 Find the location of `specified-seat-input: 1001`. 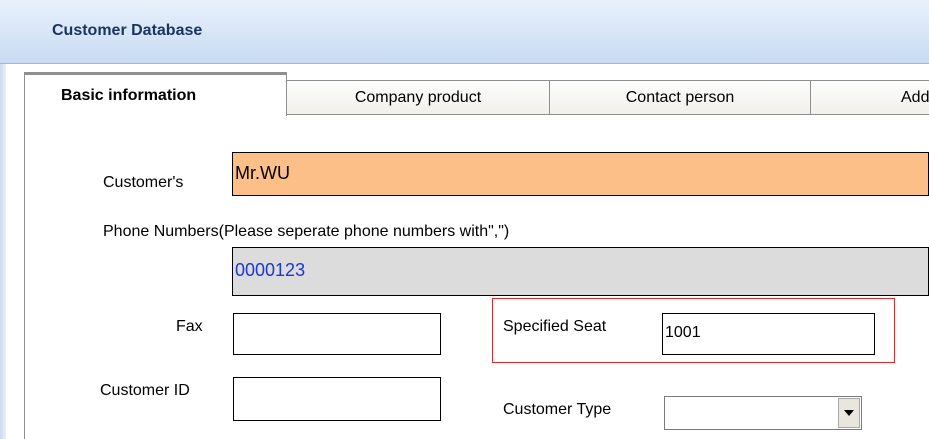

specified-seat-input: 1001 is located at coordinates (768, 334).